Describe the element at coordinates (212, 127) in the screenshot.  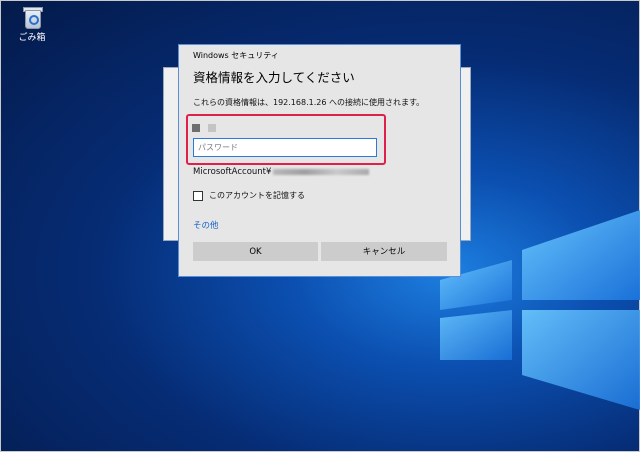
I see `user-name-redacted` at that location.